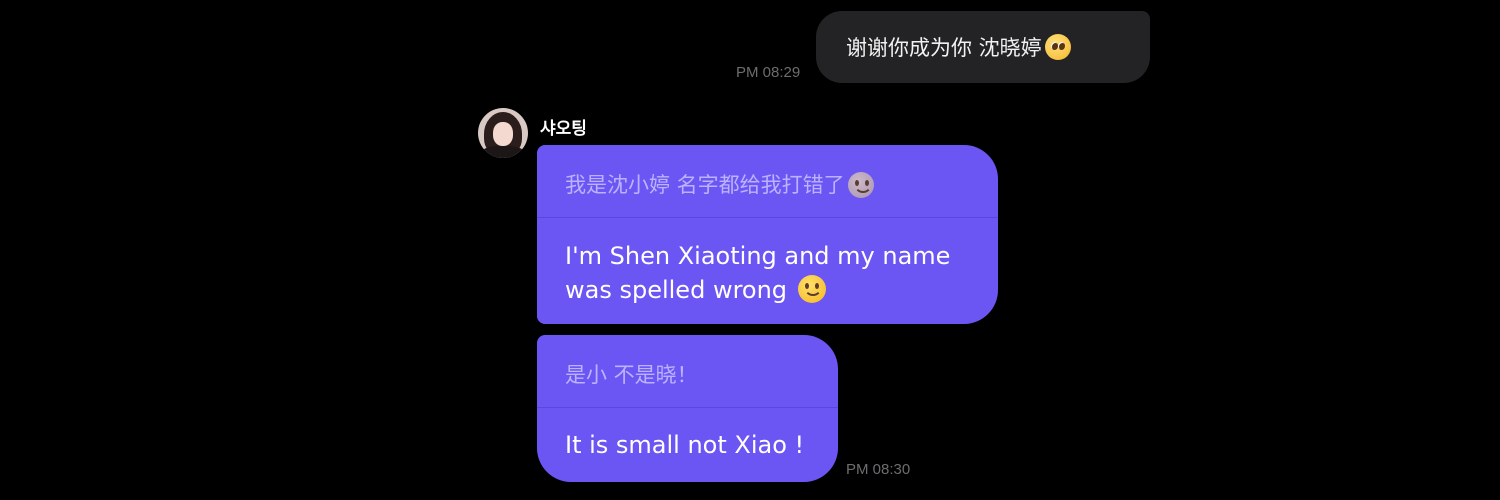  I want to click on incoming-message-bubble: 是小 不是晓！ It is small not Xiao !, so click(687, 408).